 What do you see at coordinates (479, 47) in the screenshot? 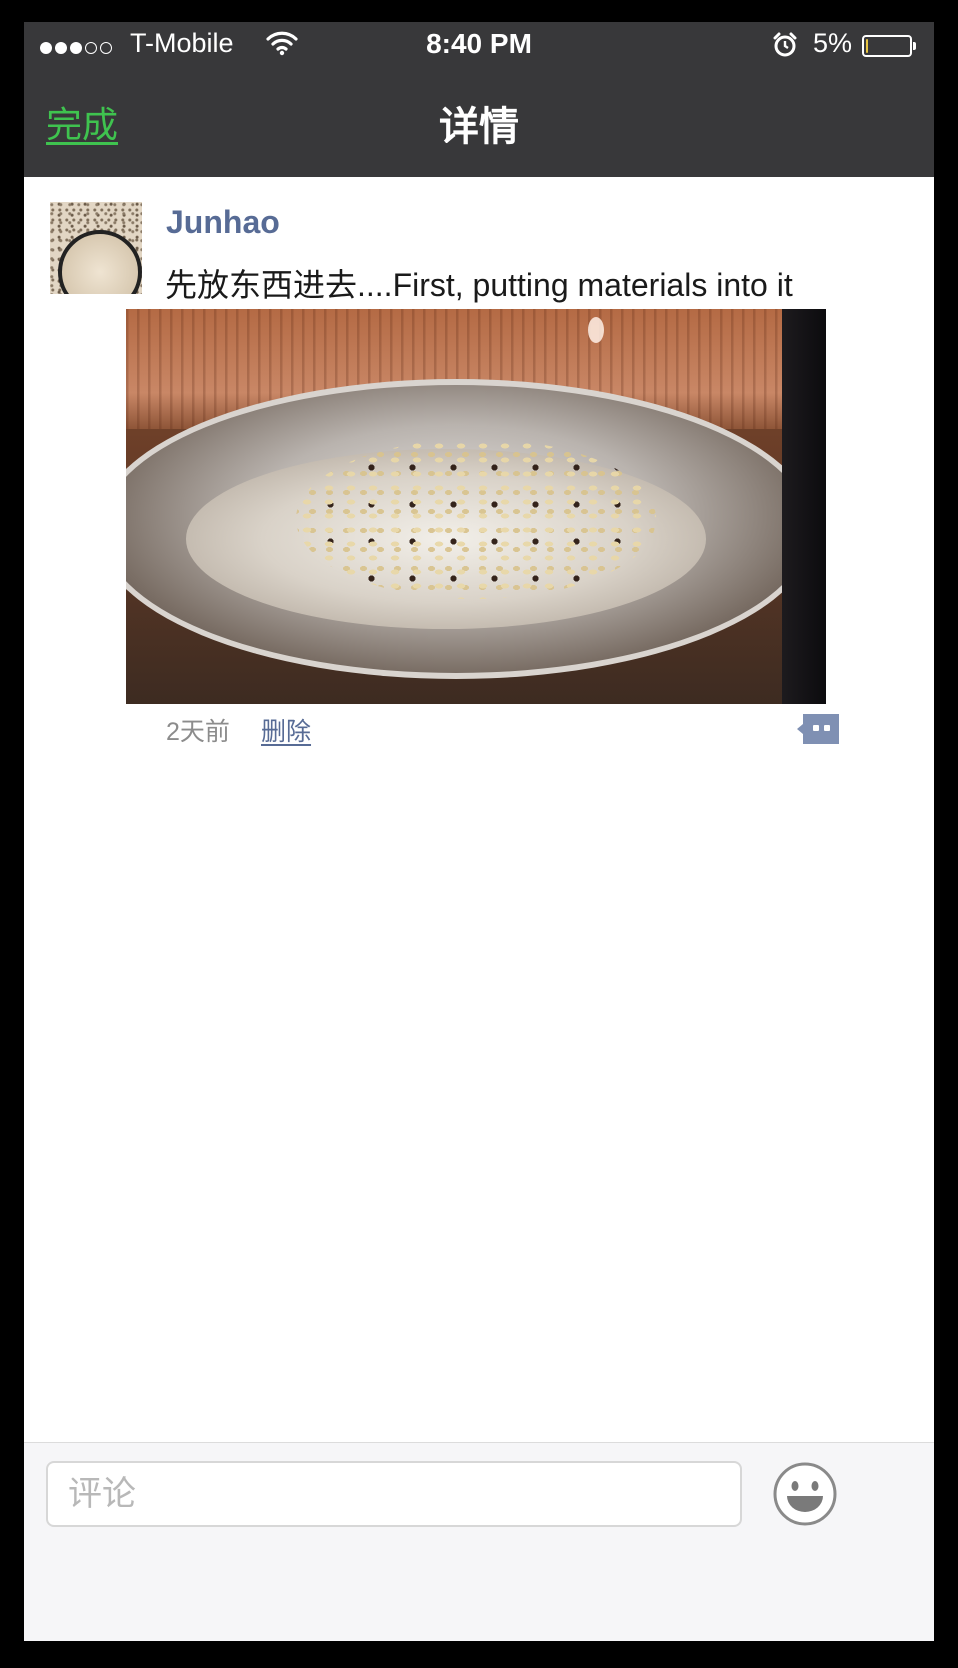
I see `status-bar: T-Mobile 8:40 PM 5%` at bounding box center [479, 47].